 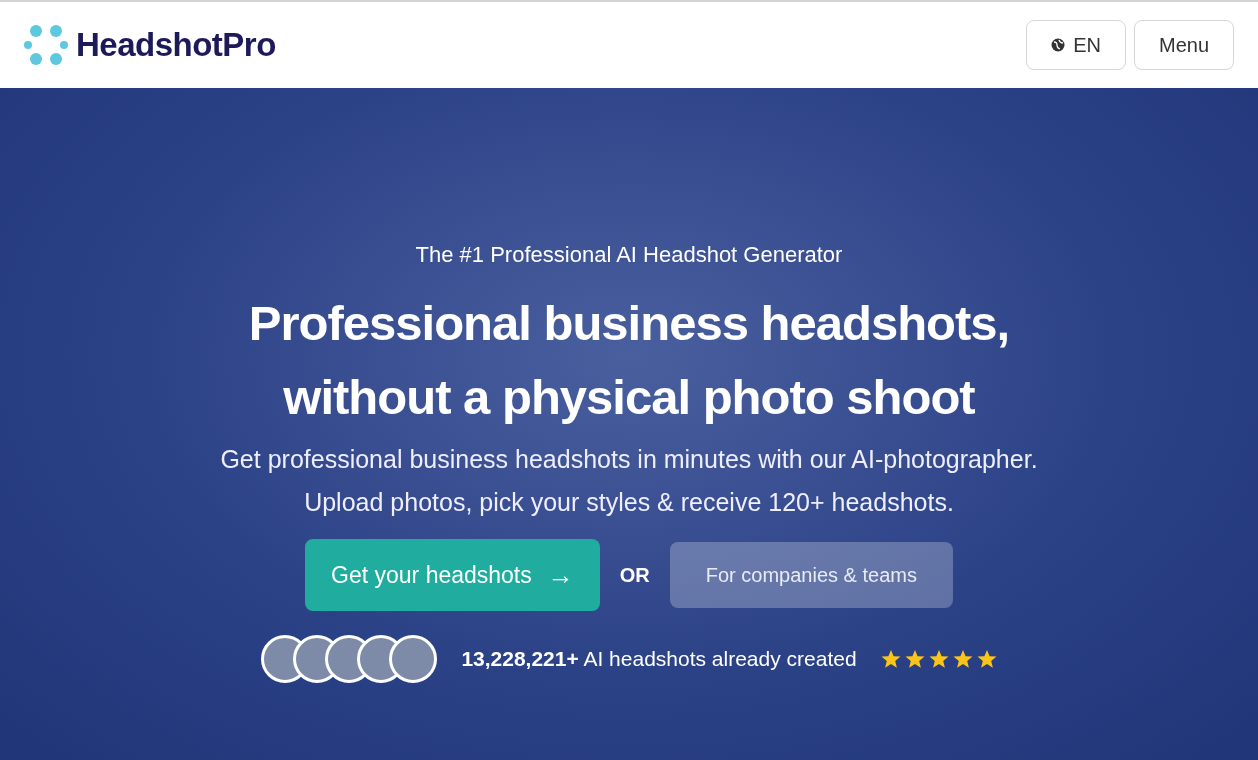 I want to click on avatar-placeholder, so click(x=413, y=659).